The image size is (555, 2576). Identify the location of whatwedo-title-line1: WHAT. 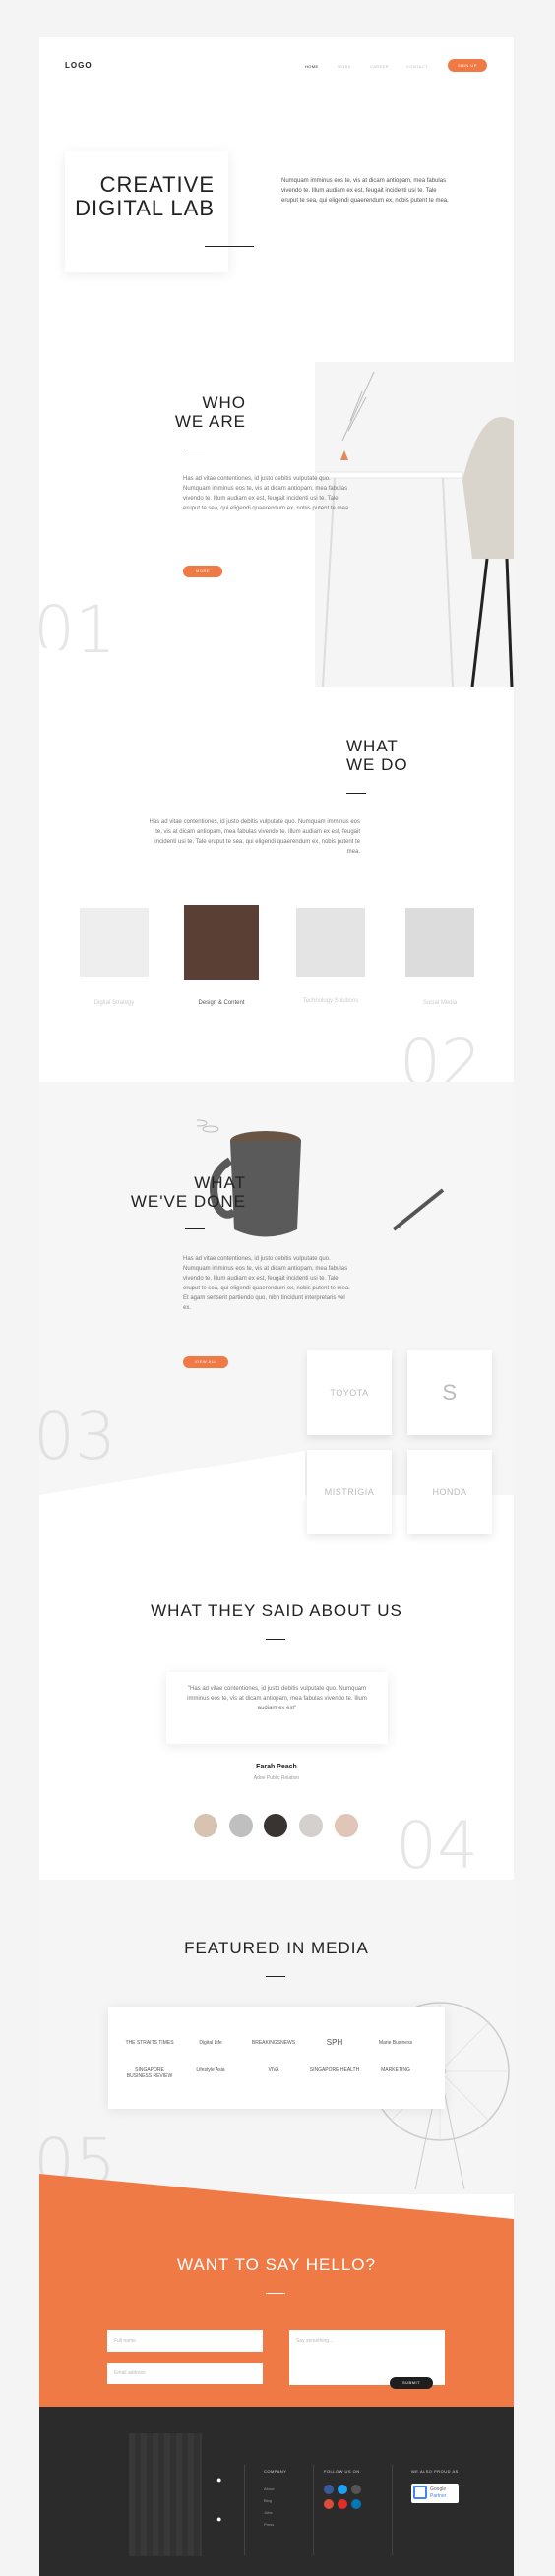
(373, 746).